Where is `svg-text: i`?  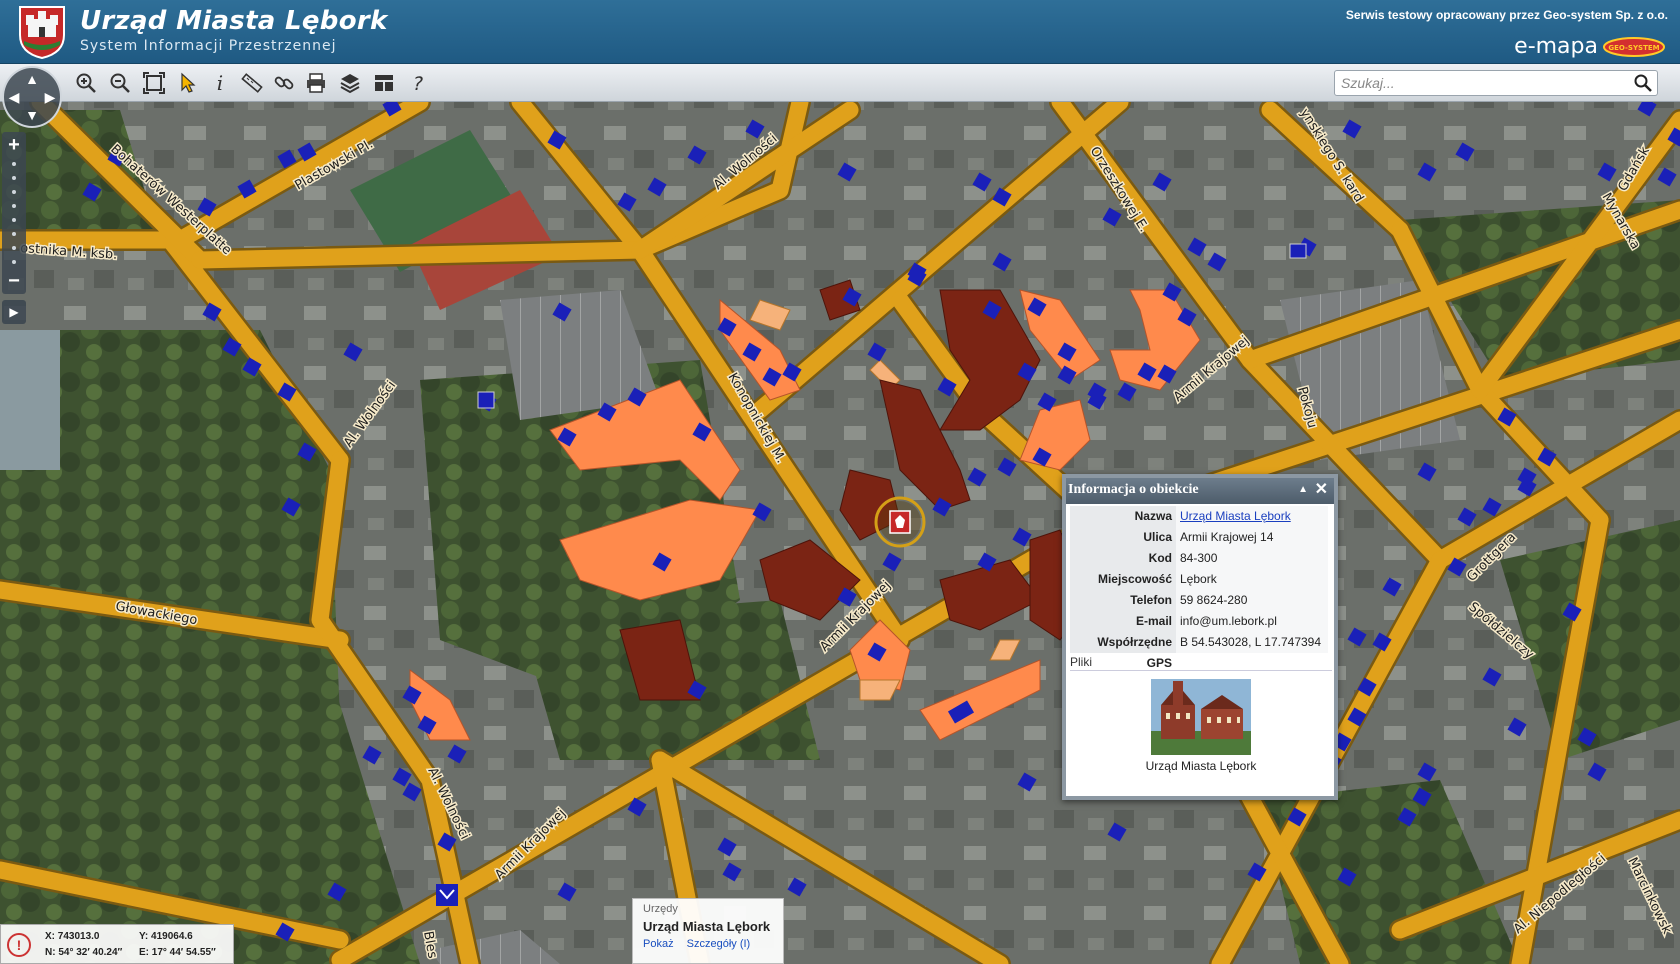 svg-text: i is located at coordinates (220, 83).